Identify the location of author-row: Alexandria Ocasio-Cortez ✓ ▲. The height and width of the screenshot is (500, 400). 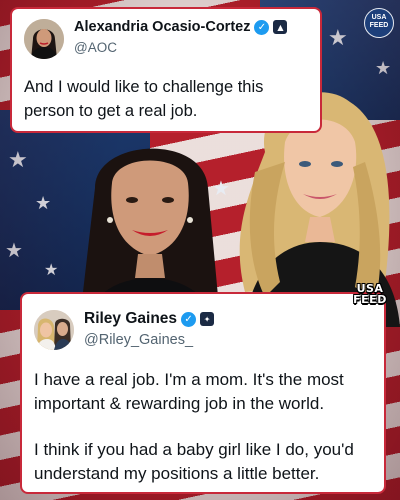
(181, 27).